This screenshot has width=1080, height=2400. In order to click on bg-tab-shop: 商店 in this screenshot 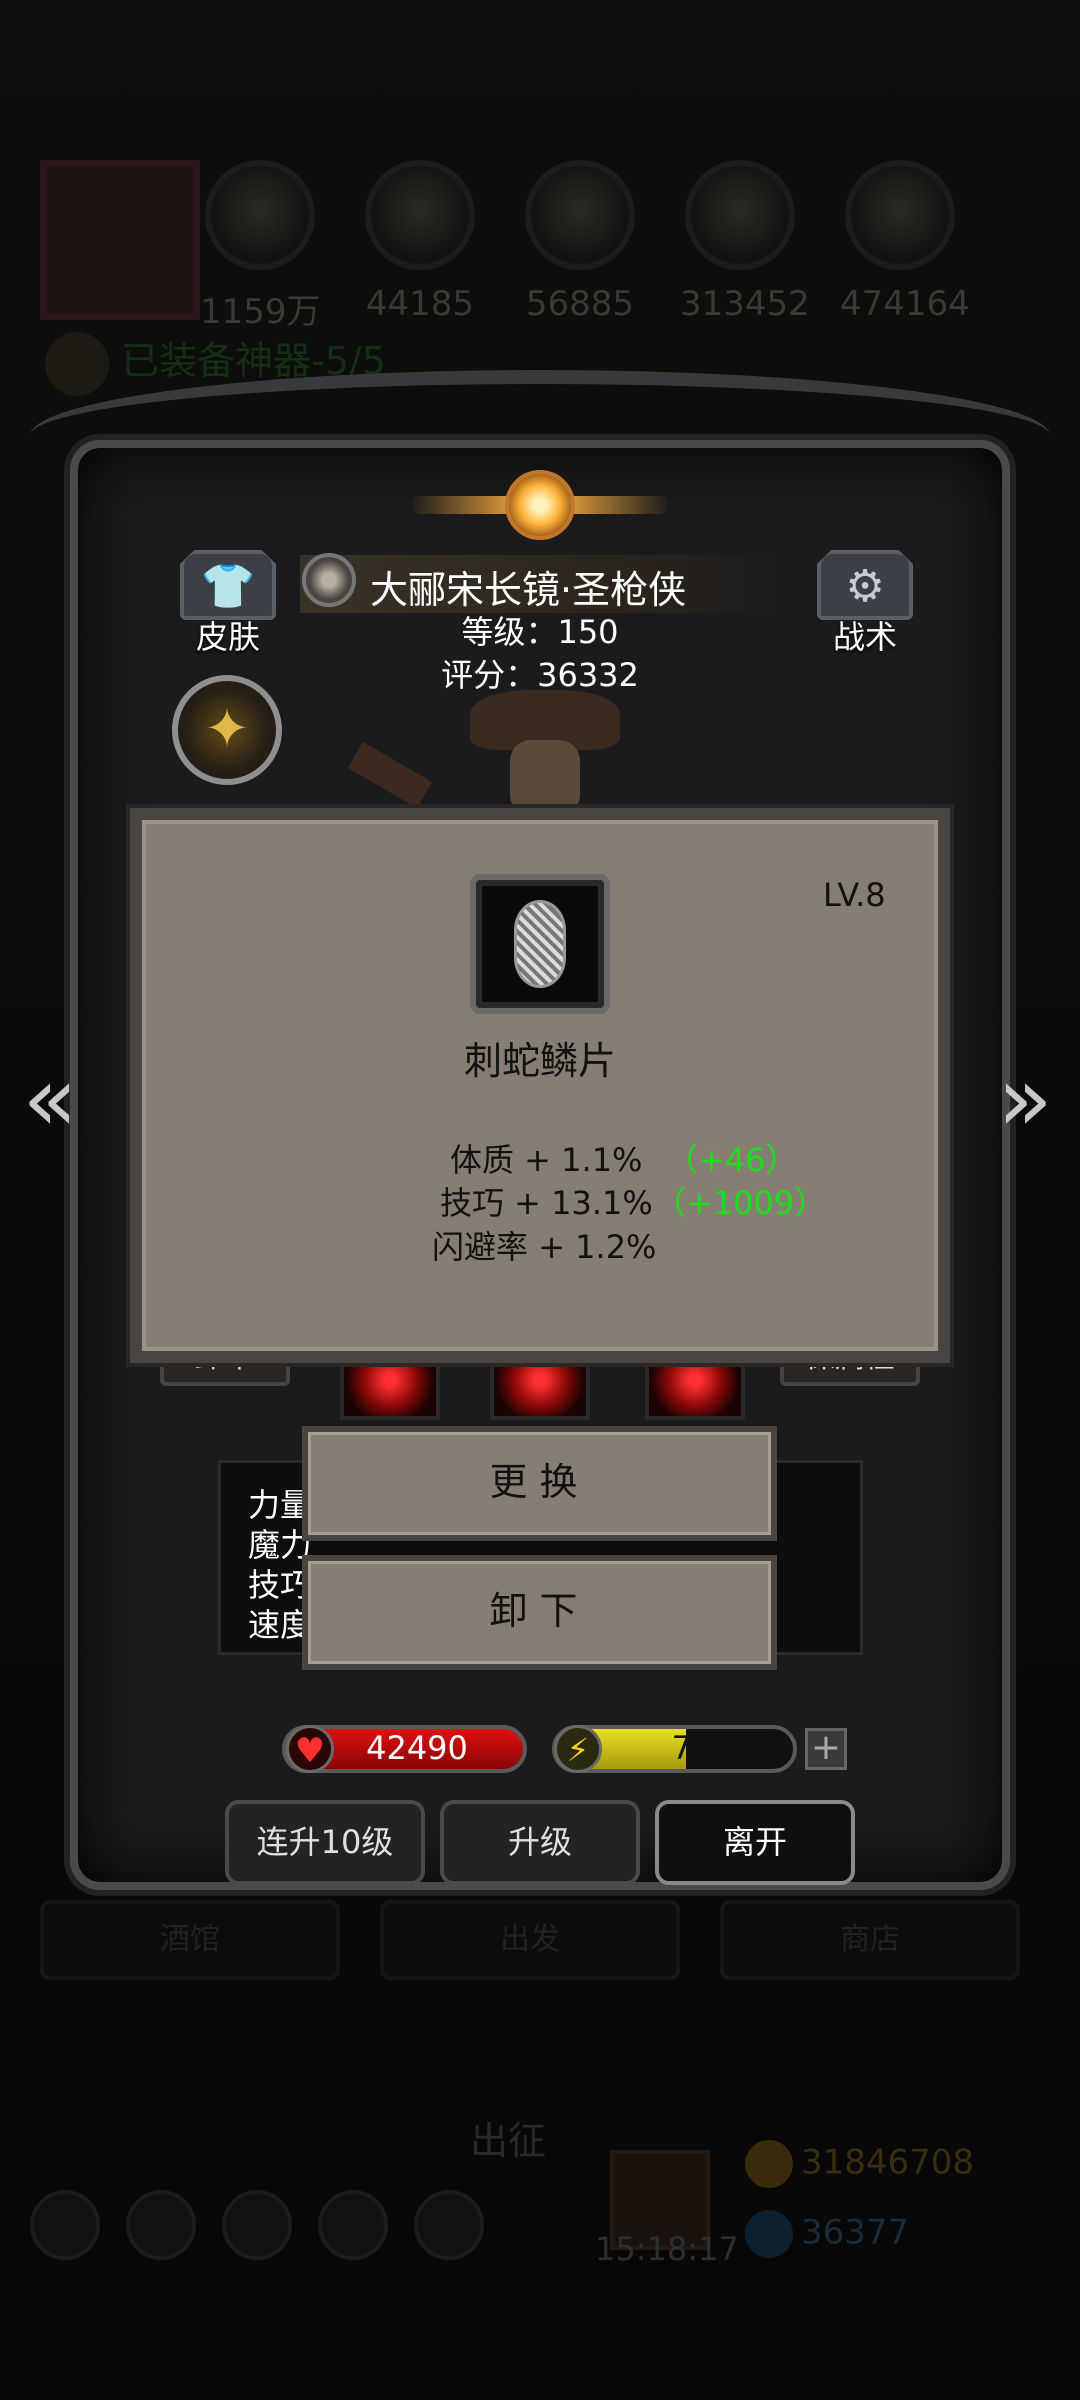, I will do `click(870, 1940)`.